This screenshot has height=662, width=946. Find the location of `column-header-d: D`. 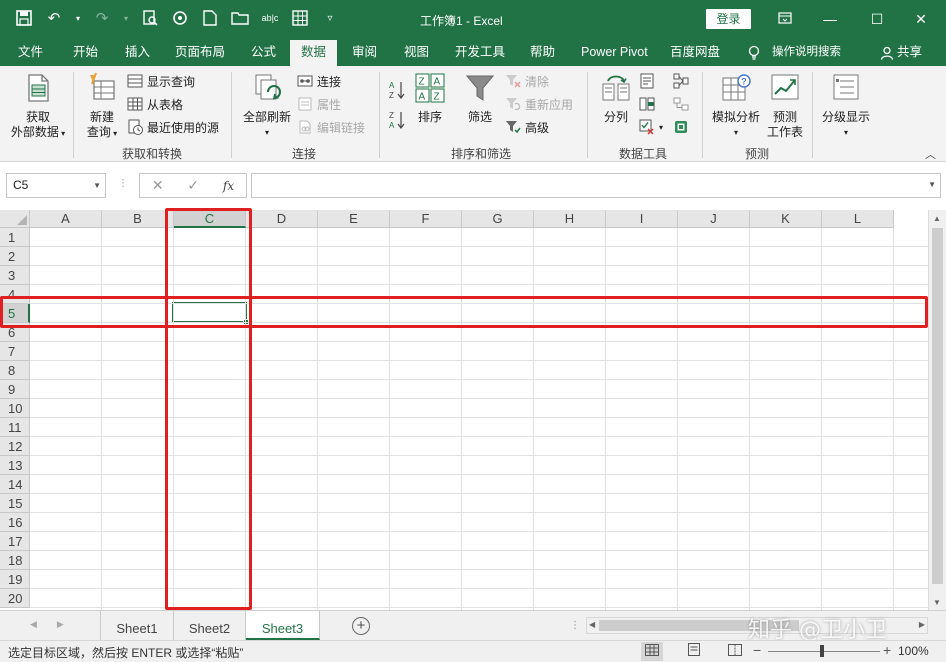

column-header-d: D is located at coordinates (282, 219).